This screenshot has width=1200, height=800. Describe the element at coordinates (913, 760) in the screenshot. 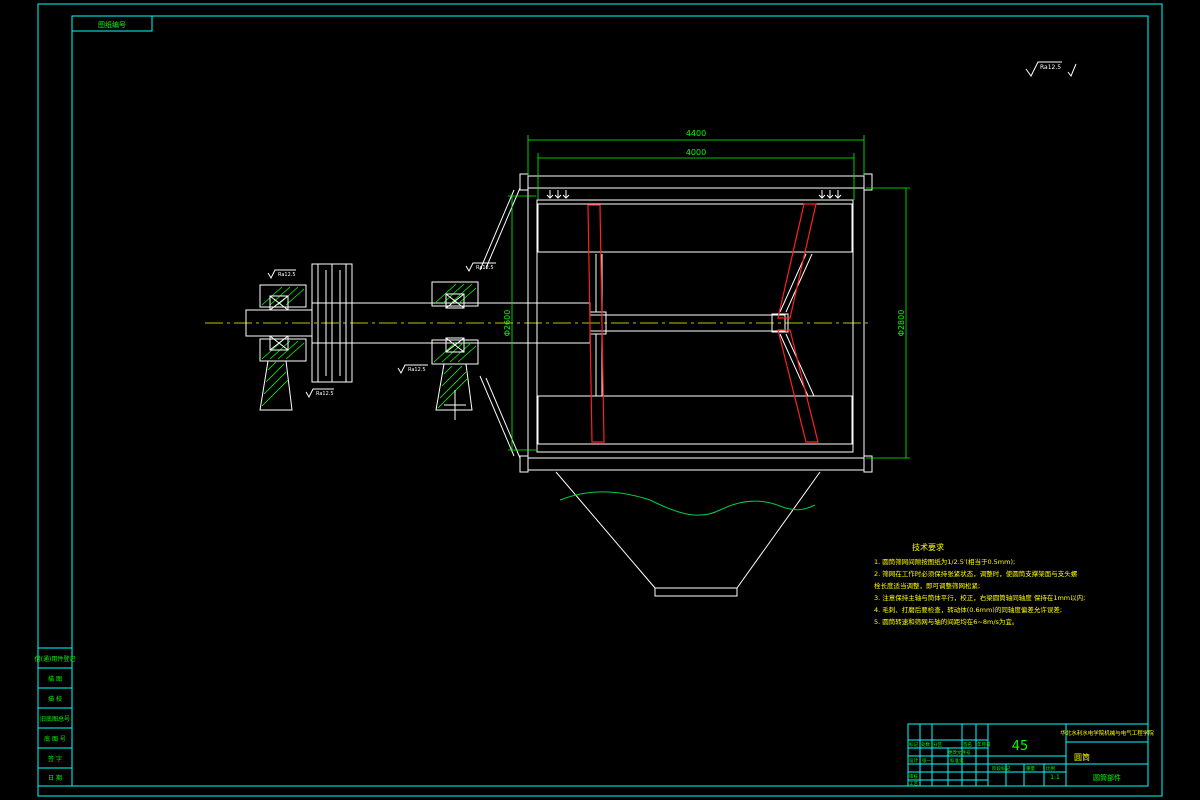

I see `title-role: 设计` at that location.